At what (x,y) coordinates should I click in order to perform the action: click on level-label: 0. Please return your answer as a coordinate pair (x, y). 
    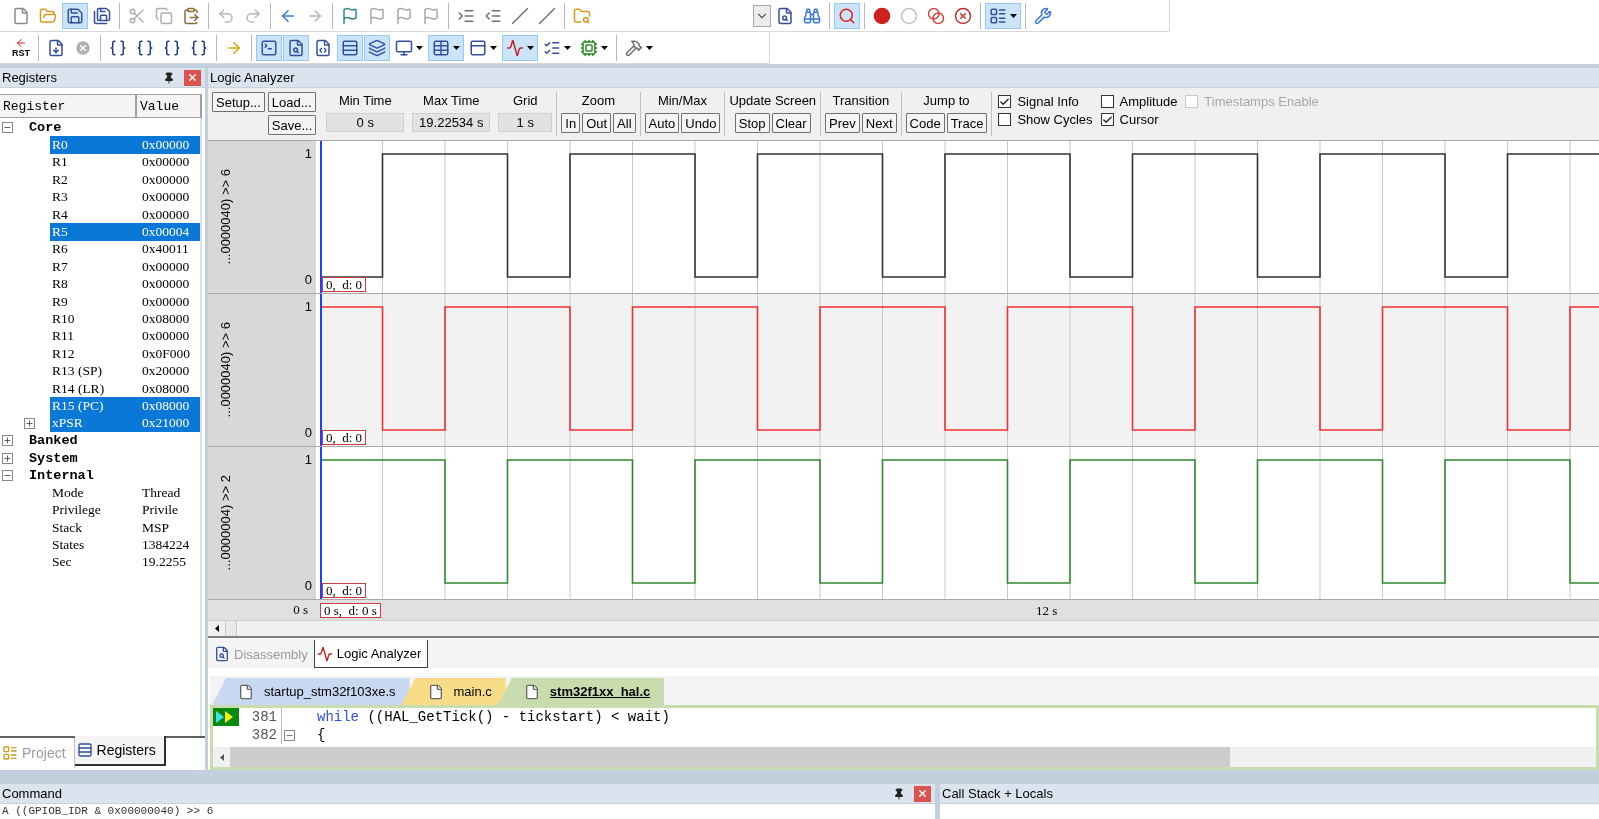
    Looking at the image, I should click on (308, 586).